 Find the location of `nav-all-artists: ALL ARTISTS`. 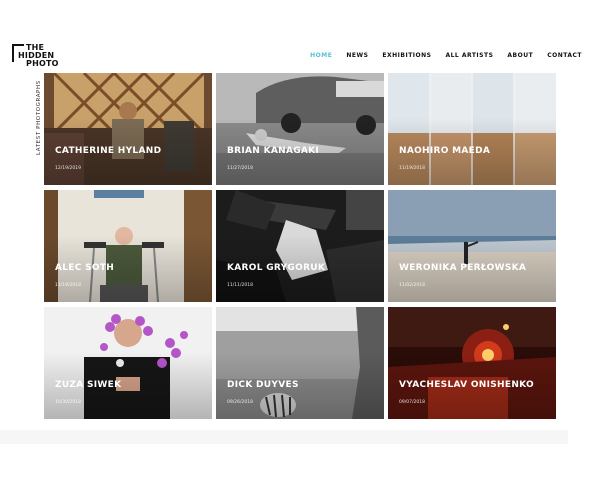

nav-all-artists: ALL ARTISTS is located at coordinates (469, 55).